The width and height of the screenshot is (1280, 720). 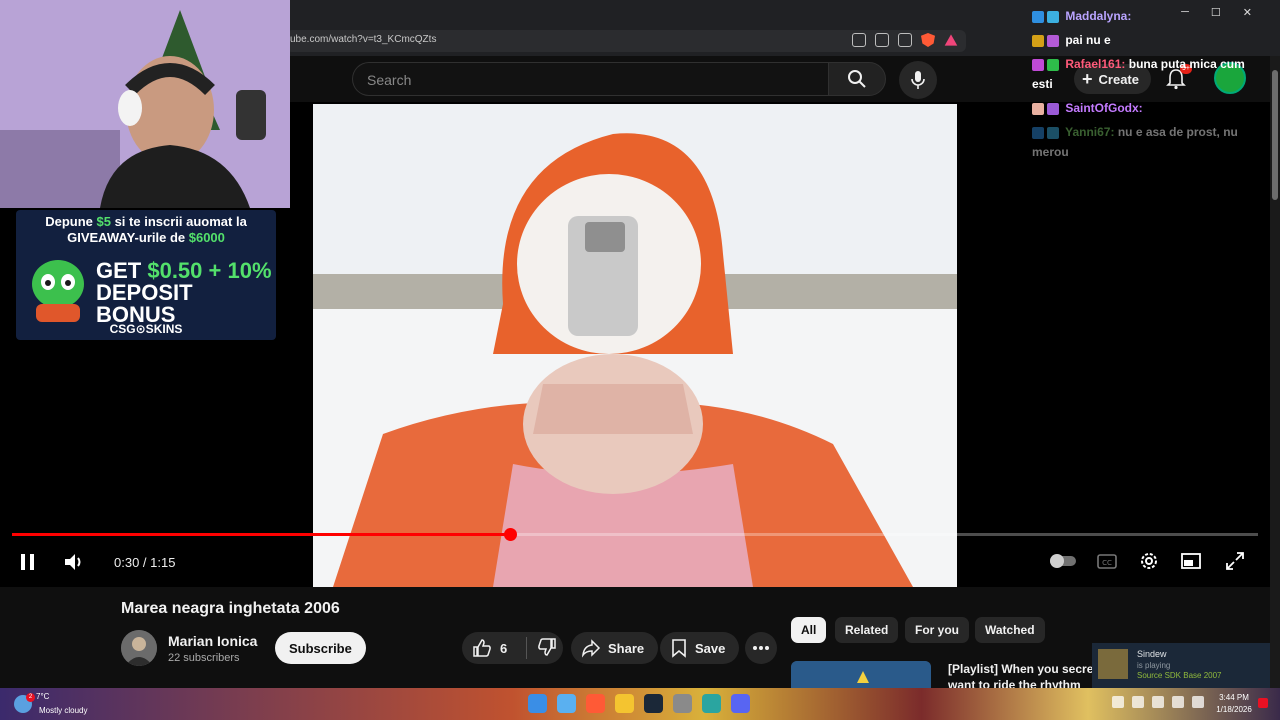 I want to click on brave-shield-icon, so click(x=928, y=40).